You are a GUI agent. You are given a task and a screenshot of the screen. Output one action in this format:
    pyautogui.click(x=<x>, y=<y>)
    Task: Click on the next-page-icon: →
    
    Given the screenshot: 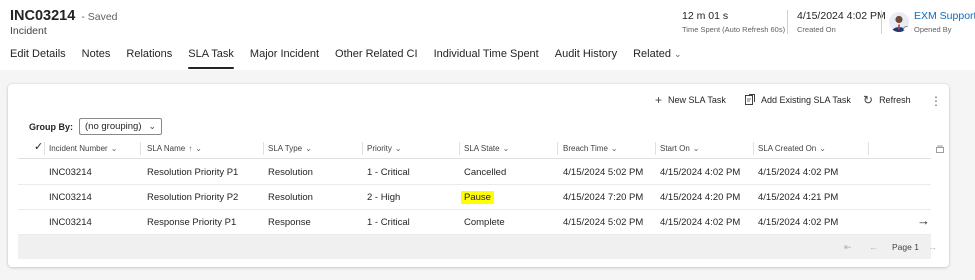 What is the action you would take?
    pyautogui.click(x=932, y=247)
    